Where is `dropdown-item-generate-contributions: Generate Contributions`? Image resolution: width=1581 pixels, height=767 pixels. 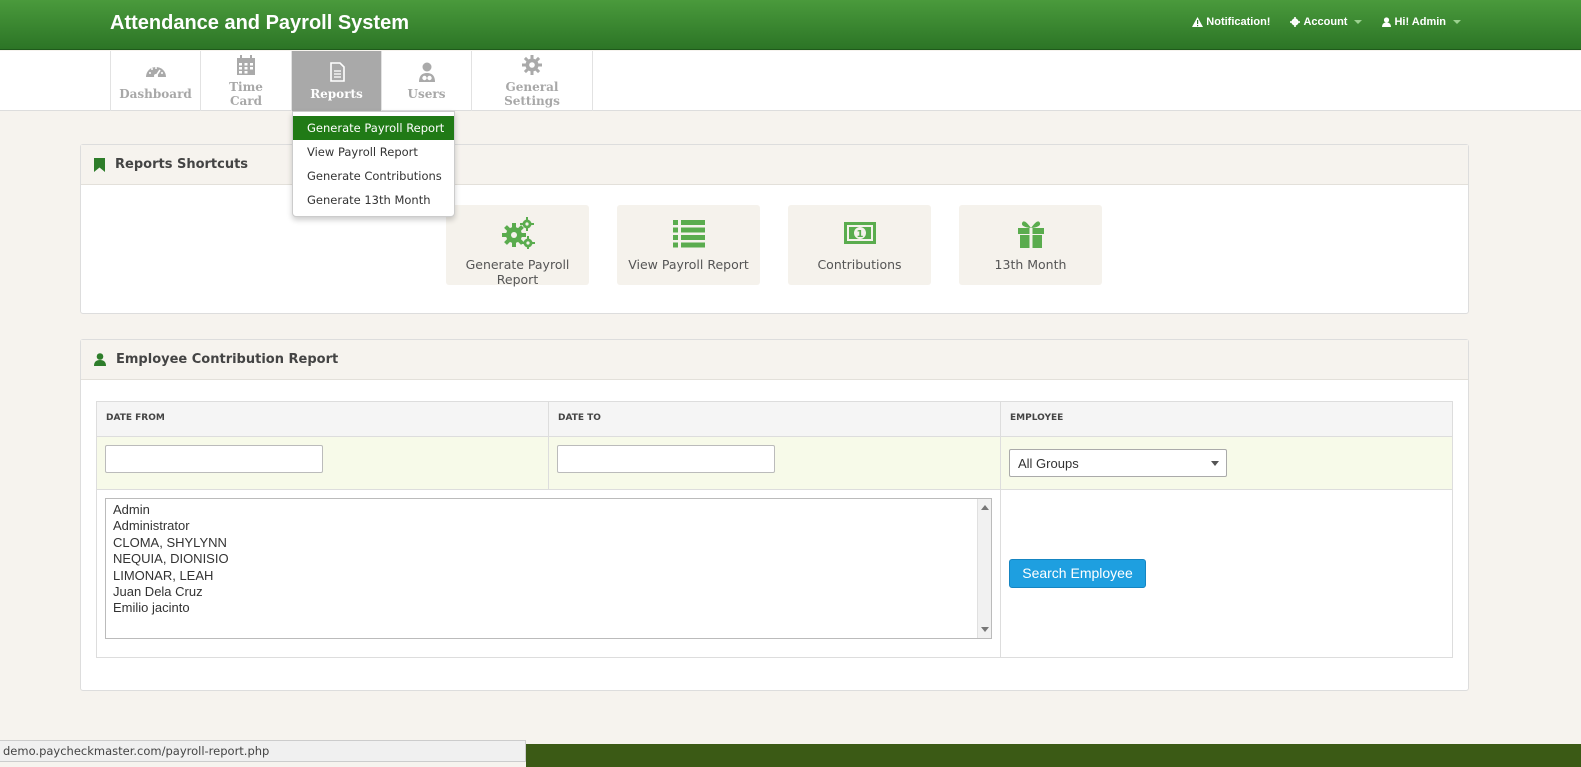 dropdown-item-generate-contributions: Generate Contributions is located at coordinates (373, 176).